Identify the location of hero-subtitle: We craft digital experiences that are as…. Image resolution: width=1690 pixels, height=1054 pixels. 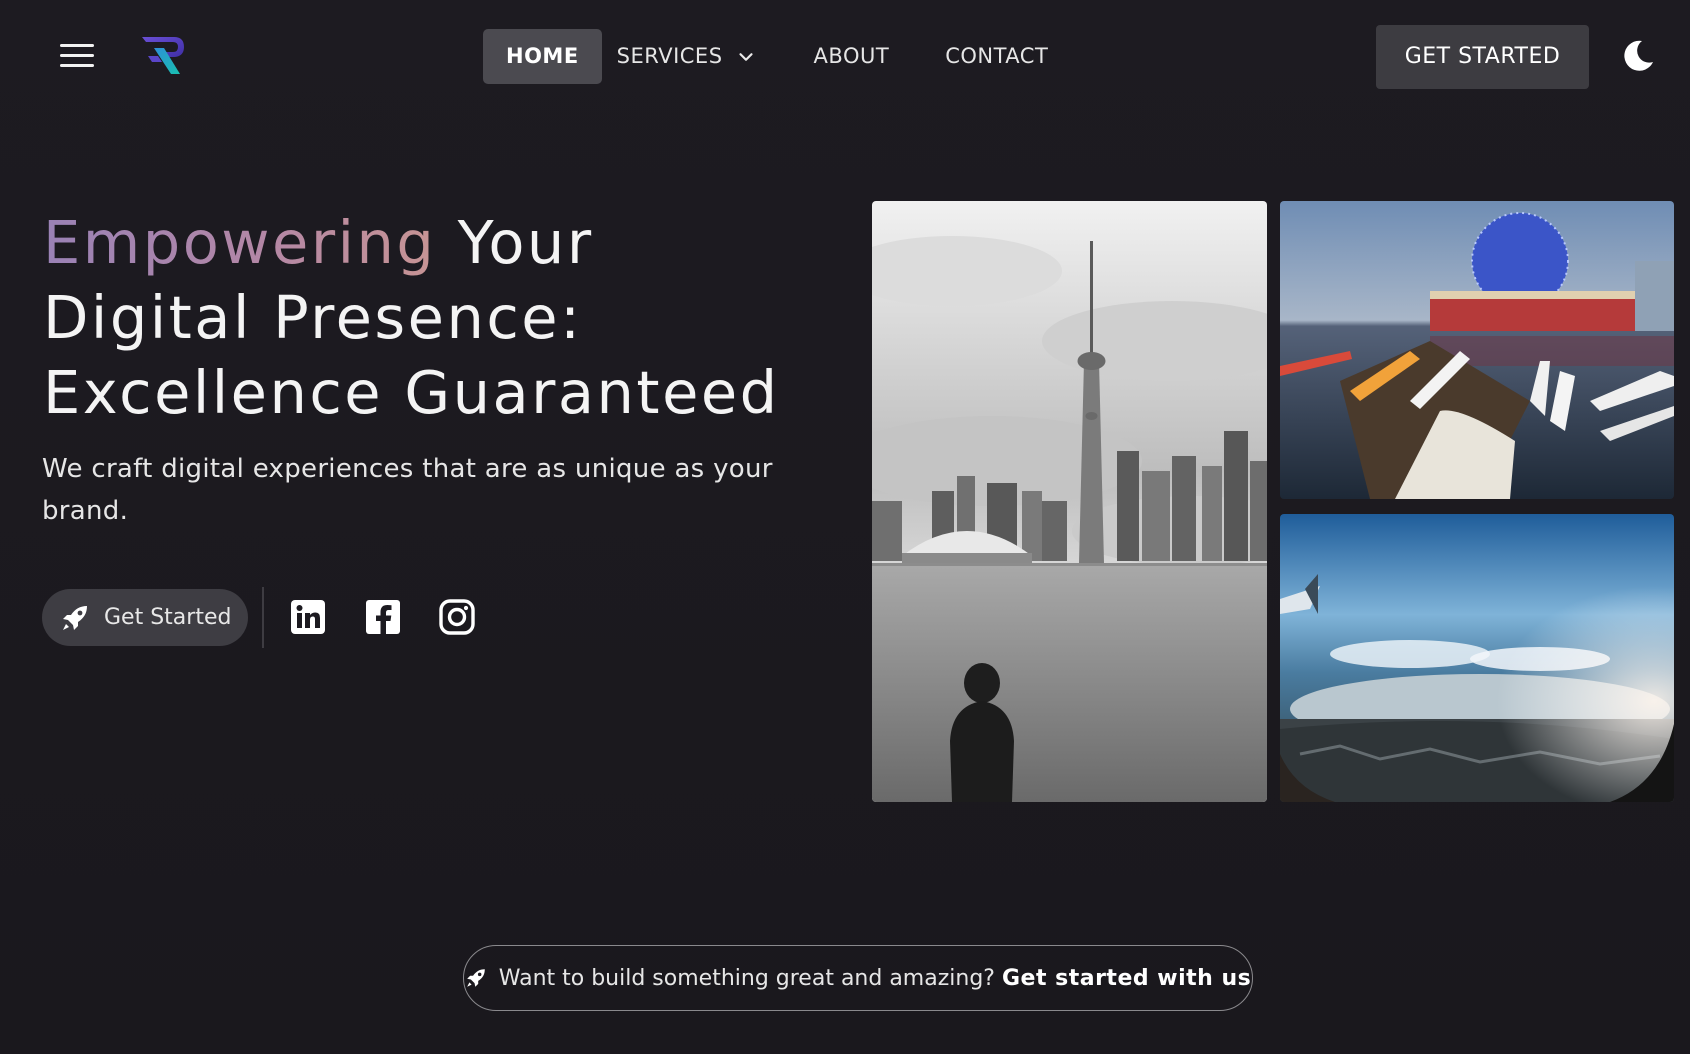
(407, 490).